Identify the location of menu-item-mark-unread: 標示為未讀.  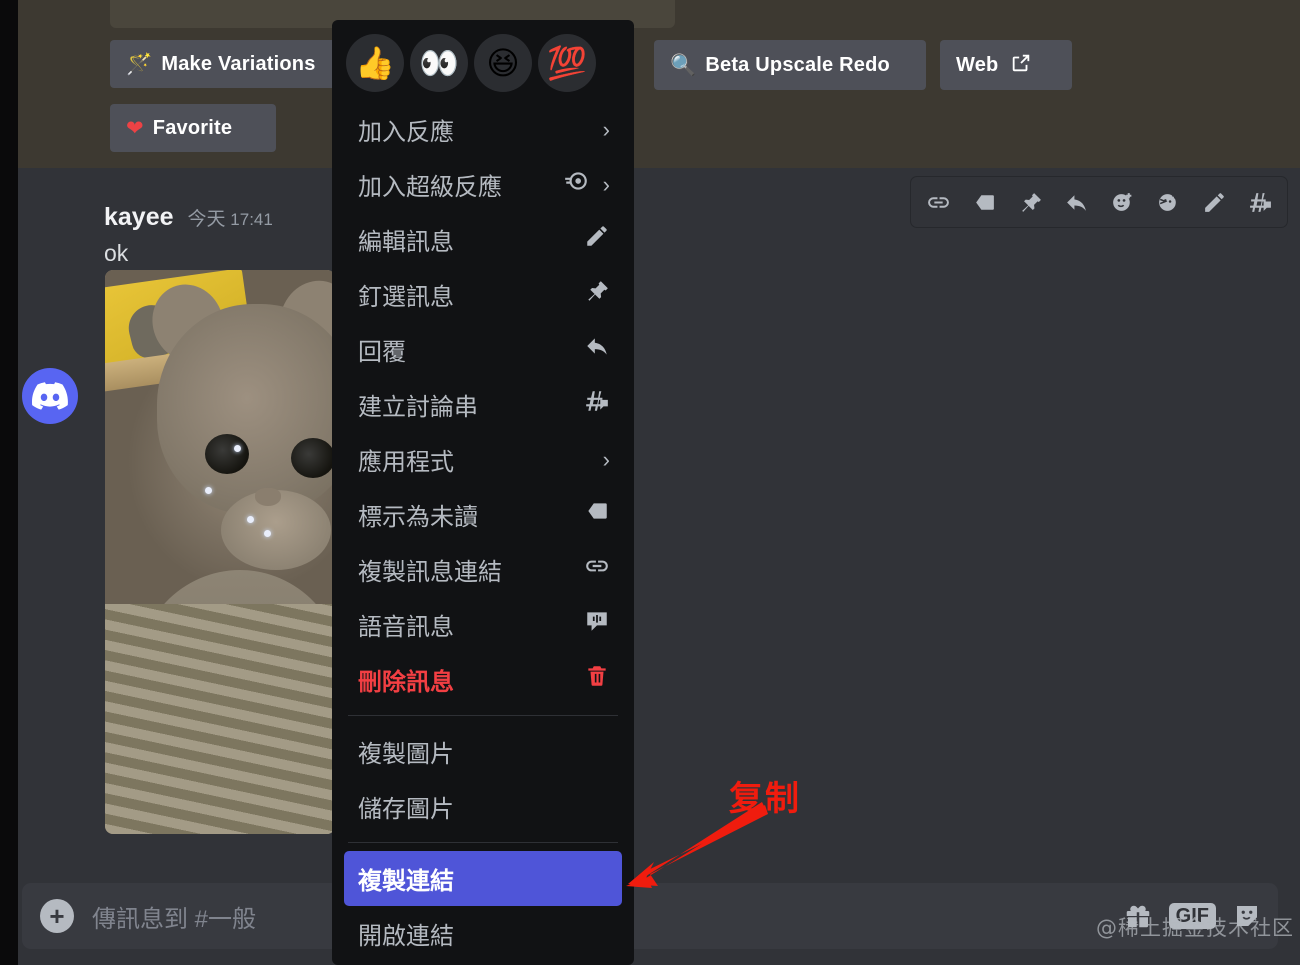
(483, 514).